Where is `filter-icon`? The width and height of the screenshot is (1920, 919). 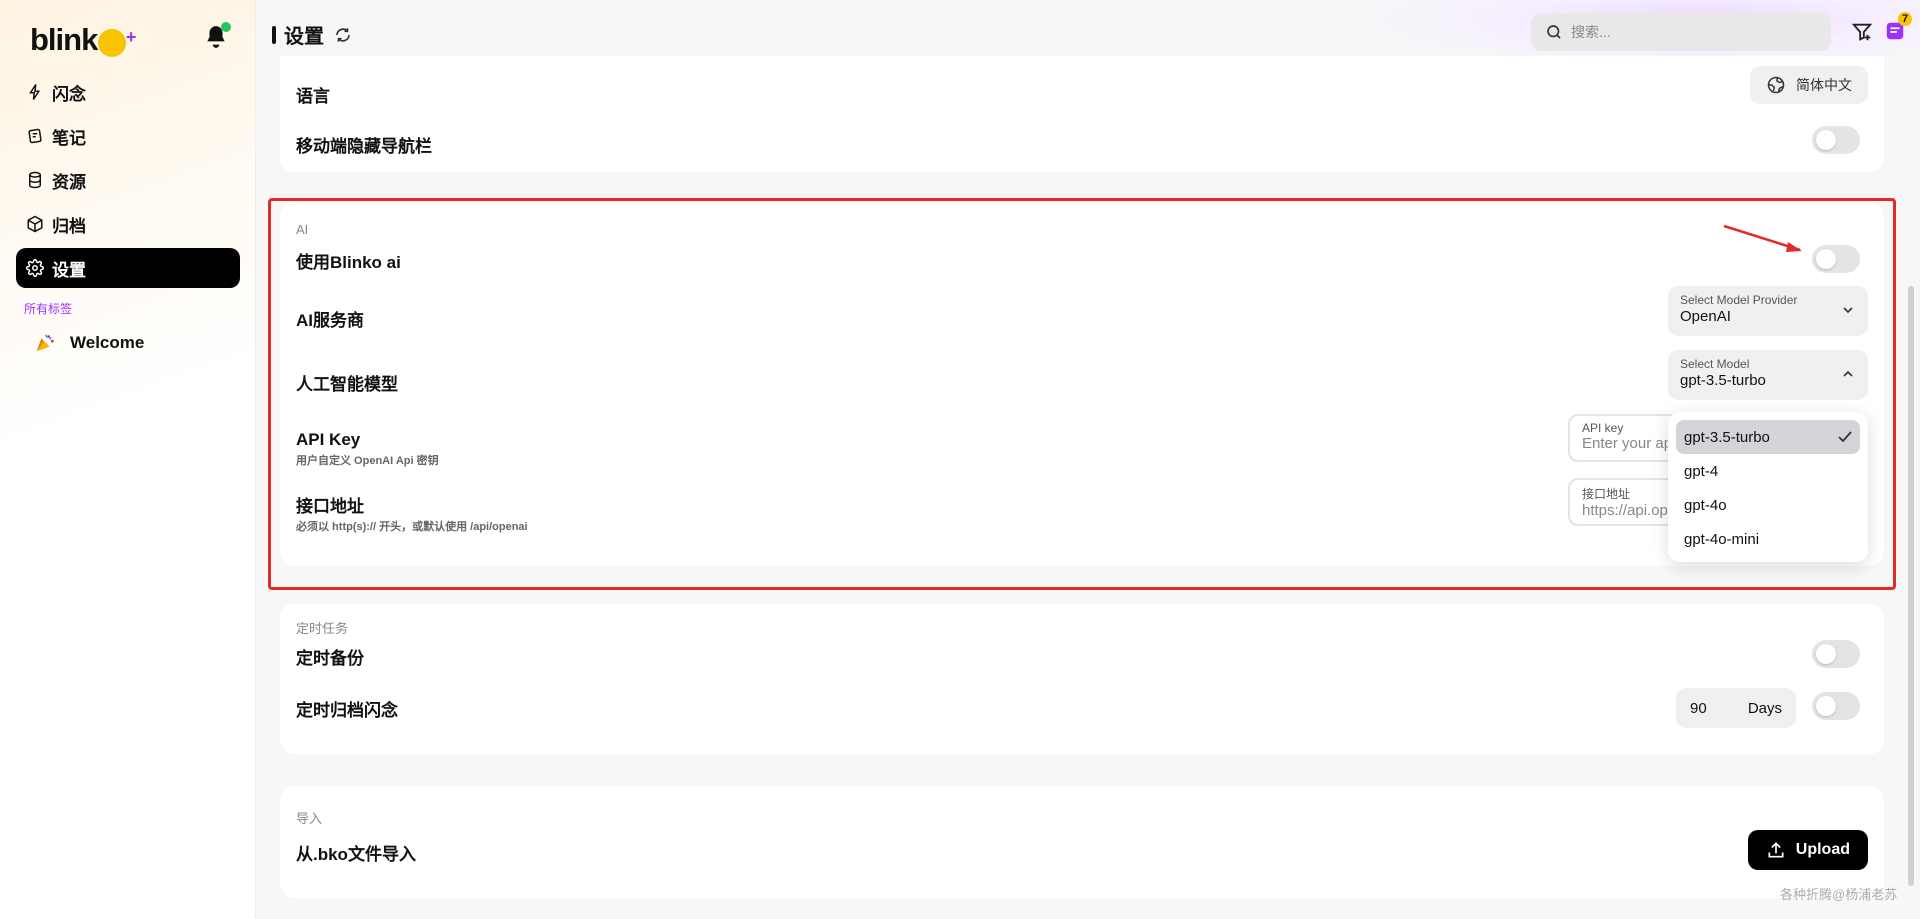 filter-icon is located at coordinates (1862, 32).